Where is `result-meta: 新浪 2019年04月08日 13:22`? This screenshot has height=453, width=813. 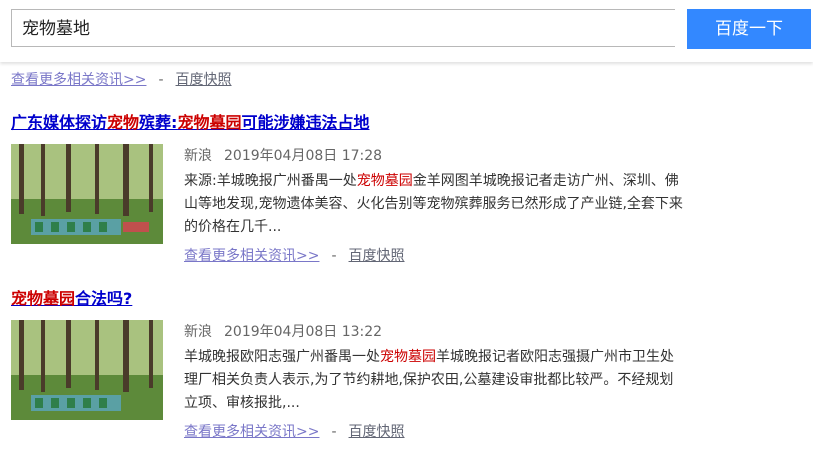 result-meta: 新浪 2019年04月08日 13:22 is located at coordinates (289, 332).